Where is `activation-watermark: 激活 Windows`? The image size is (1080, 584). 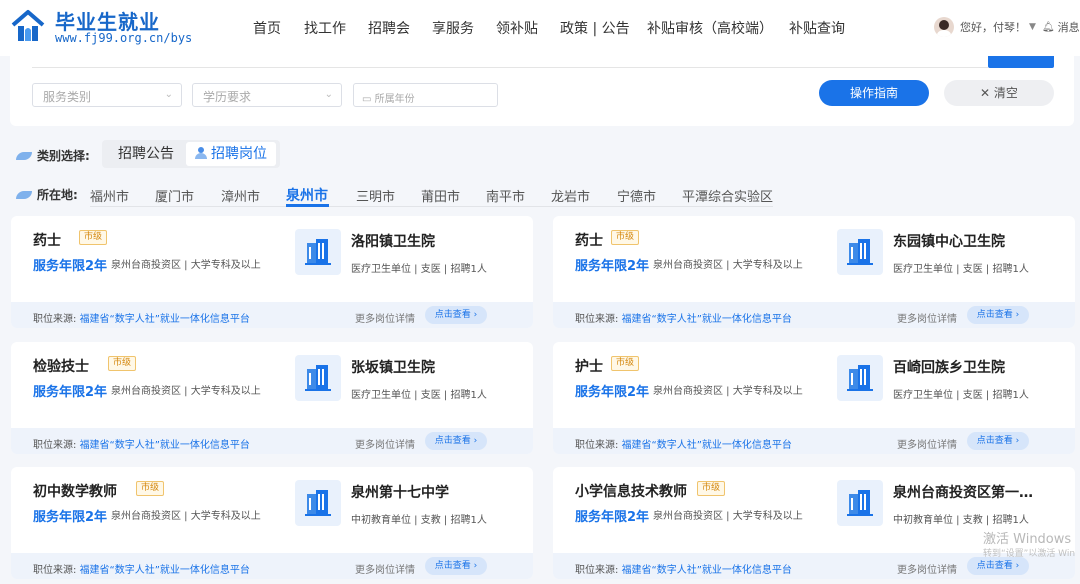
activation-watermark: 激活 Windows is located at coordinates (1027, 539).